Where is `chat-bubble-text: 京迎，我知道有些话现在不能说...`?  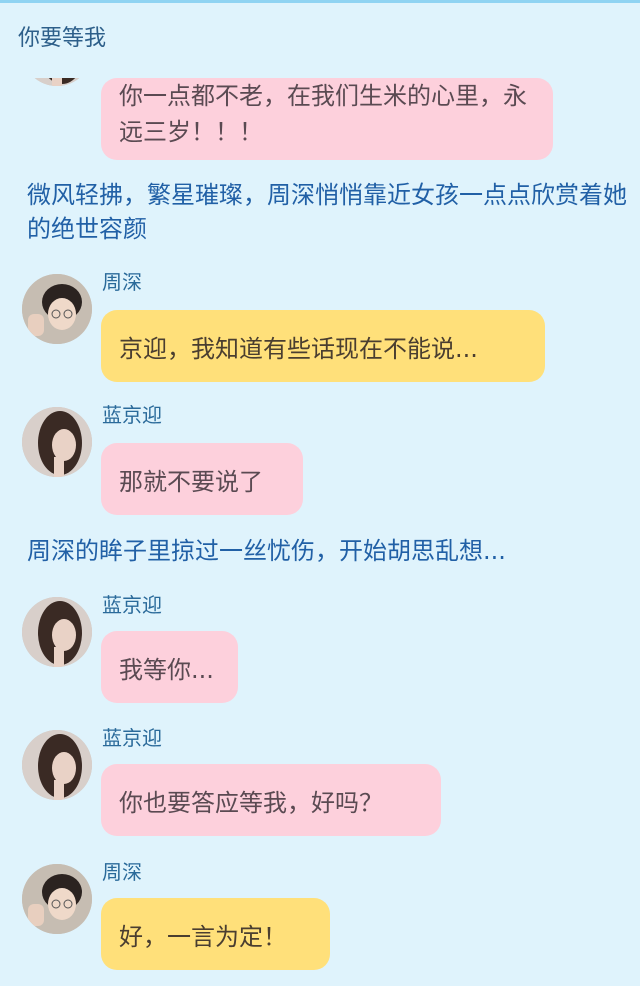
chat-bubble-text: 京迎，我知道有些话现在不能说... is located at coordinates (298, 348).